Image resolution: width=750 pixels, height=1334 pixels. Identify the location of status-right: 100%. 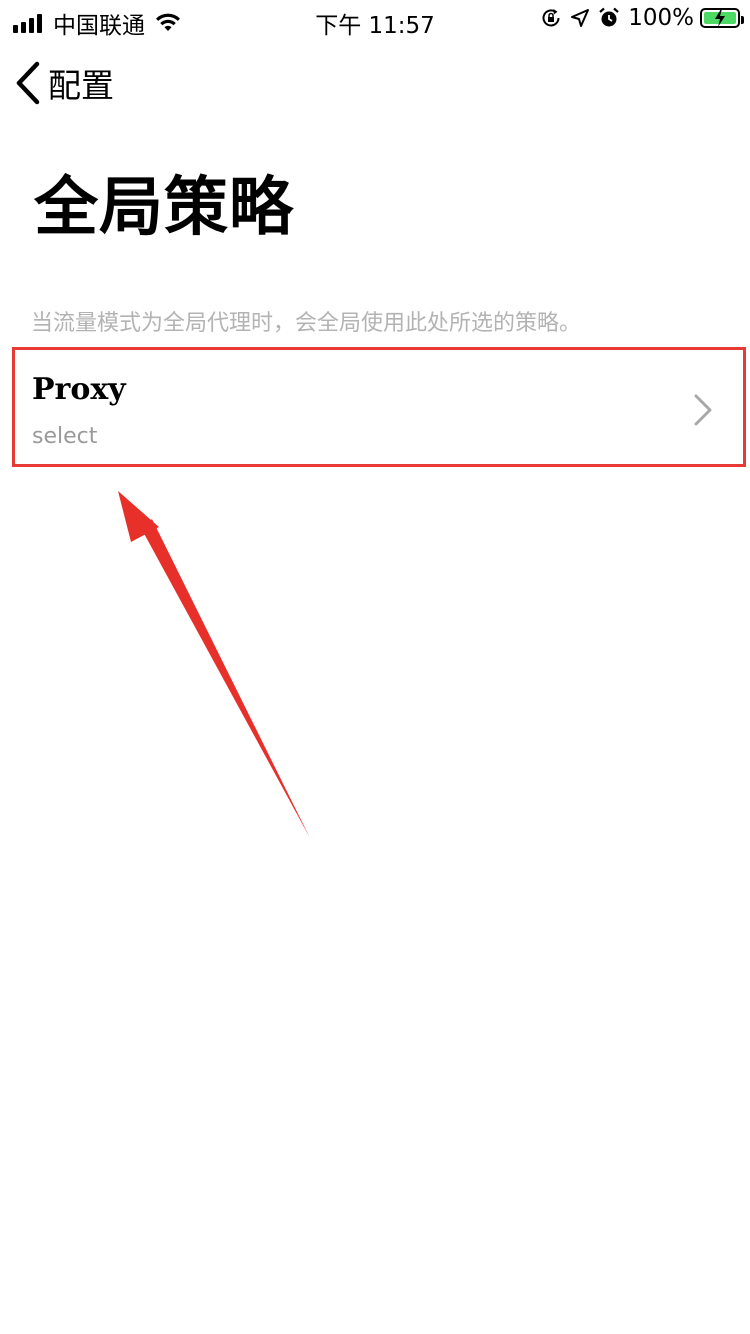
(642, 18).